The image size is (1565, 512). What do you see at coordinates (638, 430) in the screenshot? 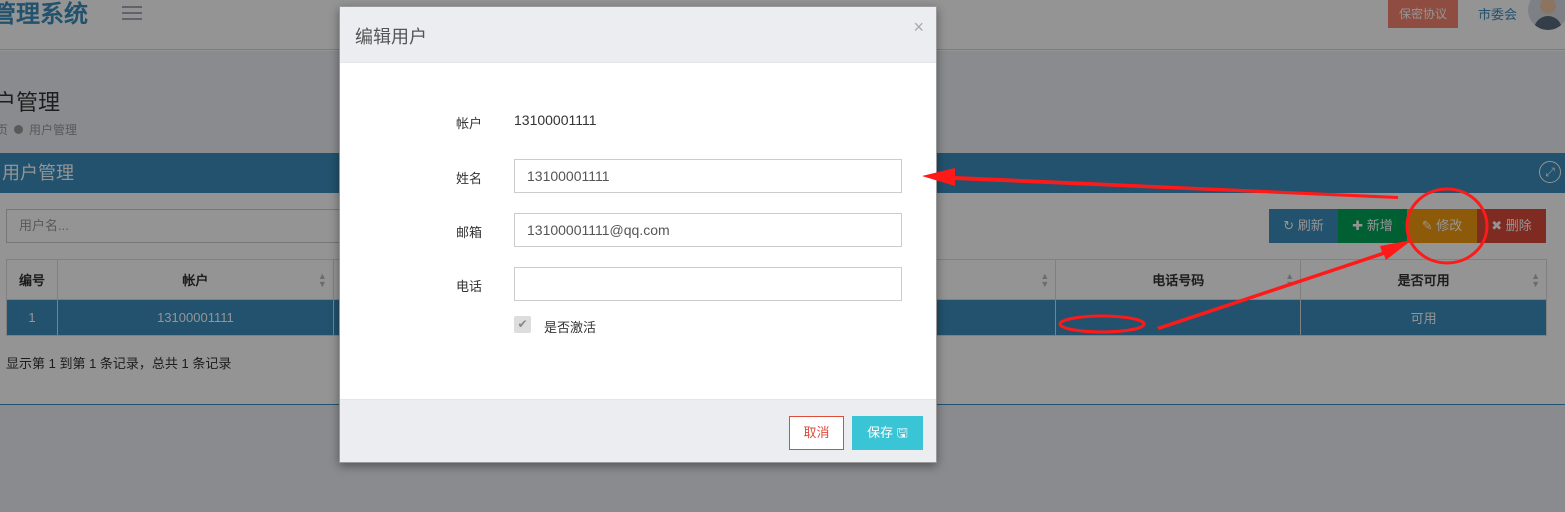
I see `modal-footer: 取消 保存 🖫` at bounding box center [638, 430].